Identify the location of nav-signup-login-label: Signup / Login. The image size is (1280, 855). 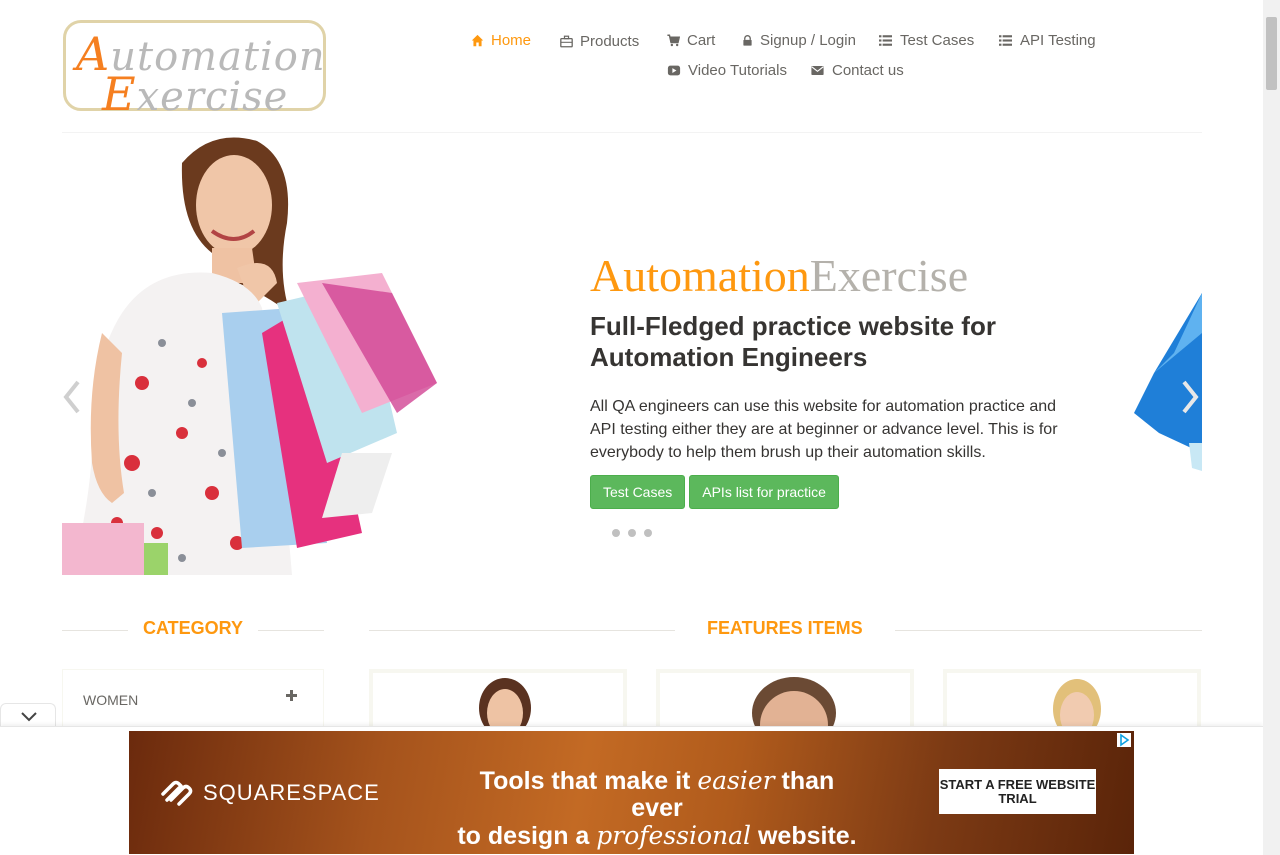
(808, 40).